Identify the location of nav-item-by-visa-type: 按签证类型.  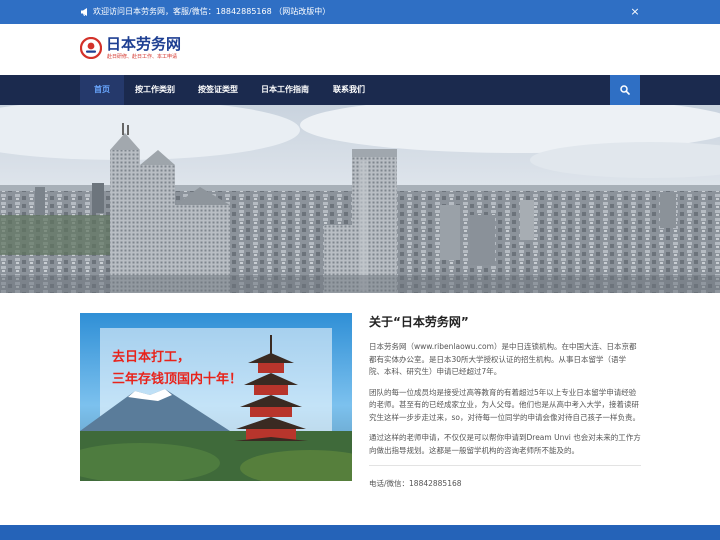
(218, 90).